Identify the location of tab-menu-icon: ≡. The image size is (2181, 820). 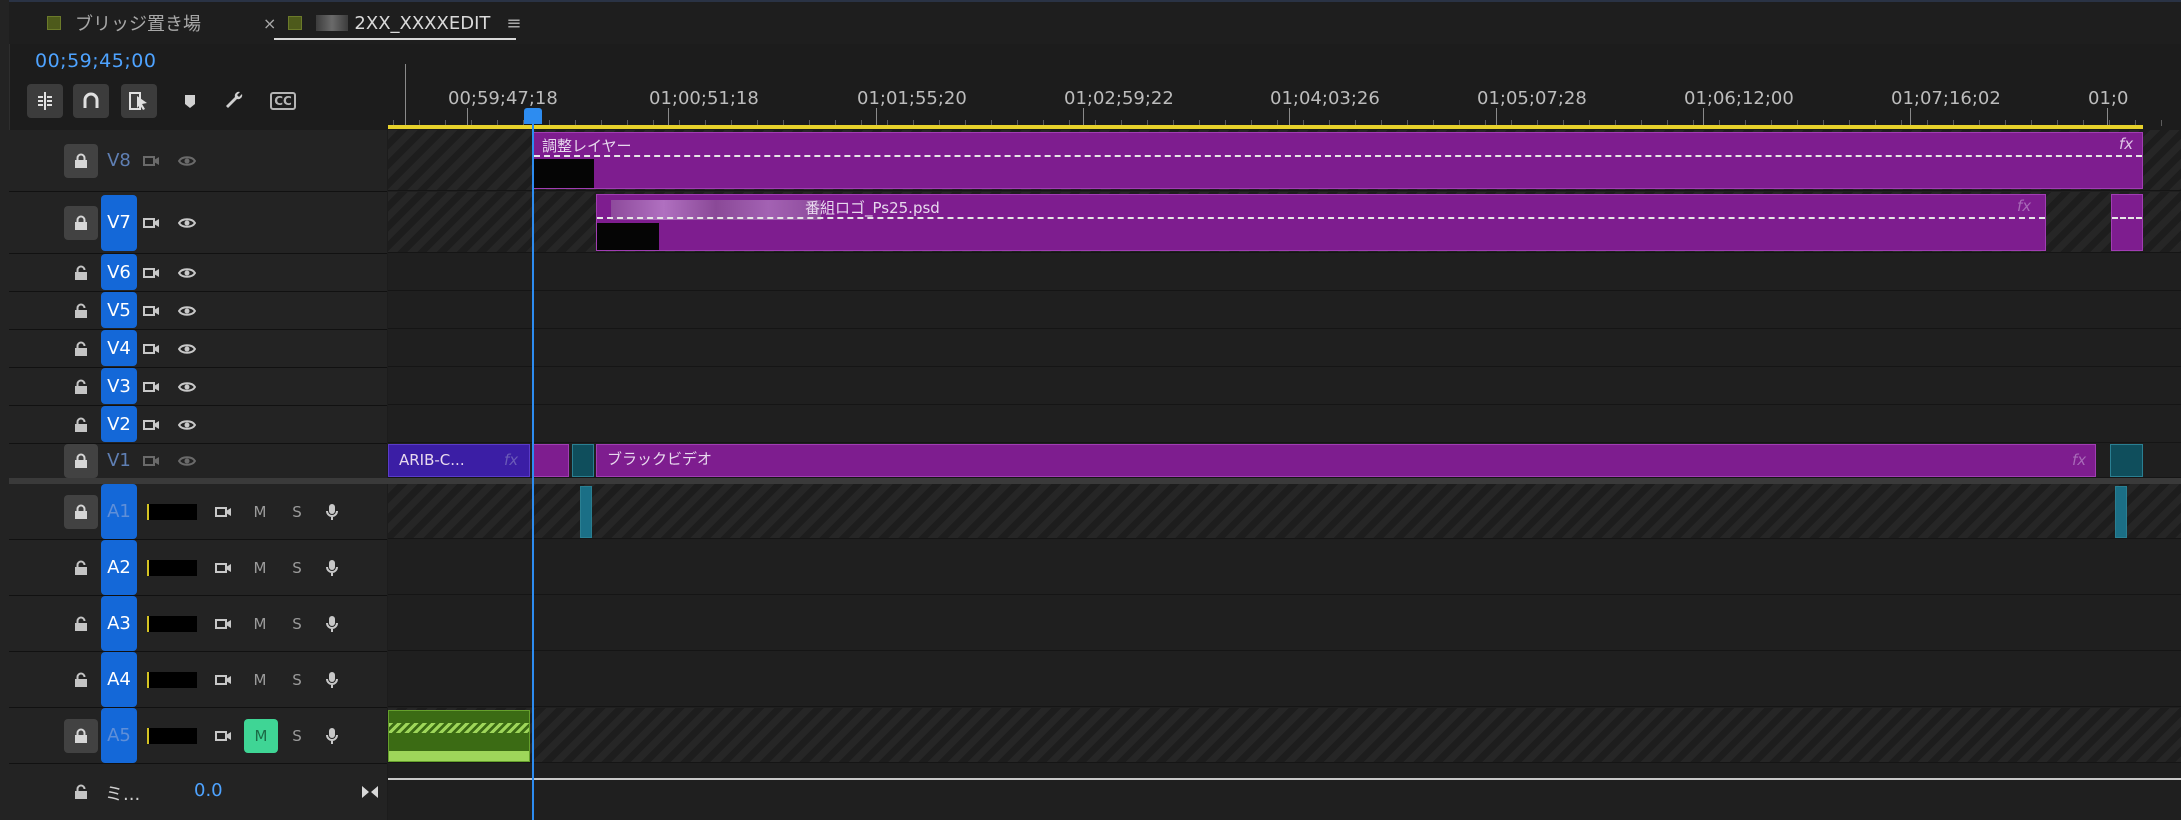
(513, 23).